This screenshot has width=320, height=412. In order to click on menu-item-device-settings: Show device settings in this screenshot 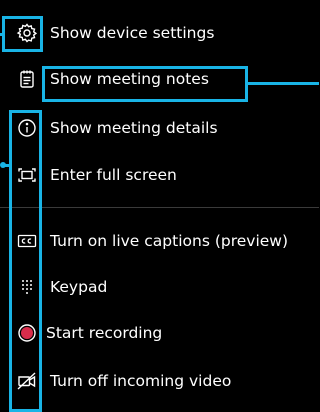, I will do `click(159, 33)`.